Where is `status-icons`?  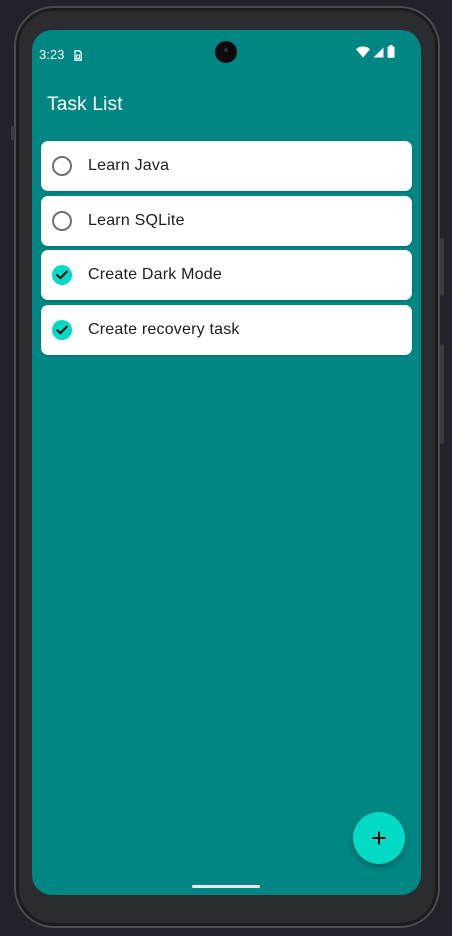
status-icons is located at coordinates (375, 54).